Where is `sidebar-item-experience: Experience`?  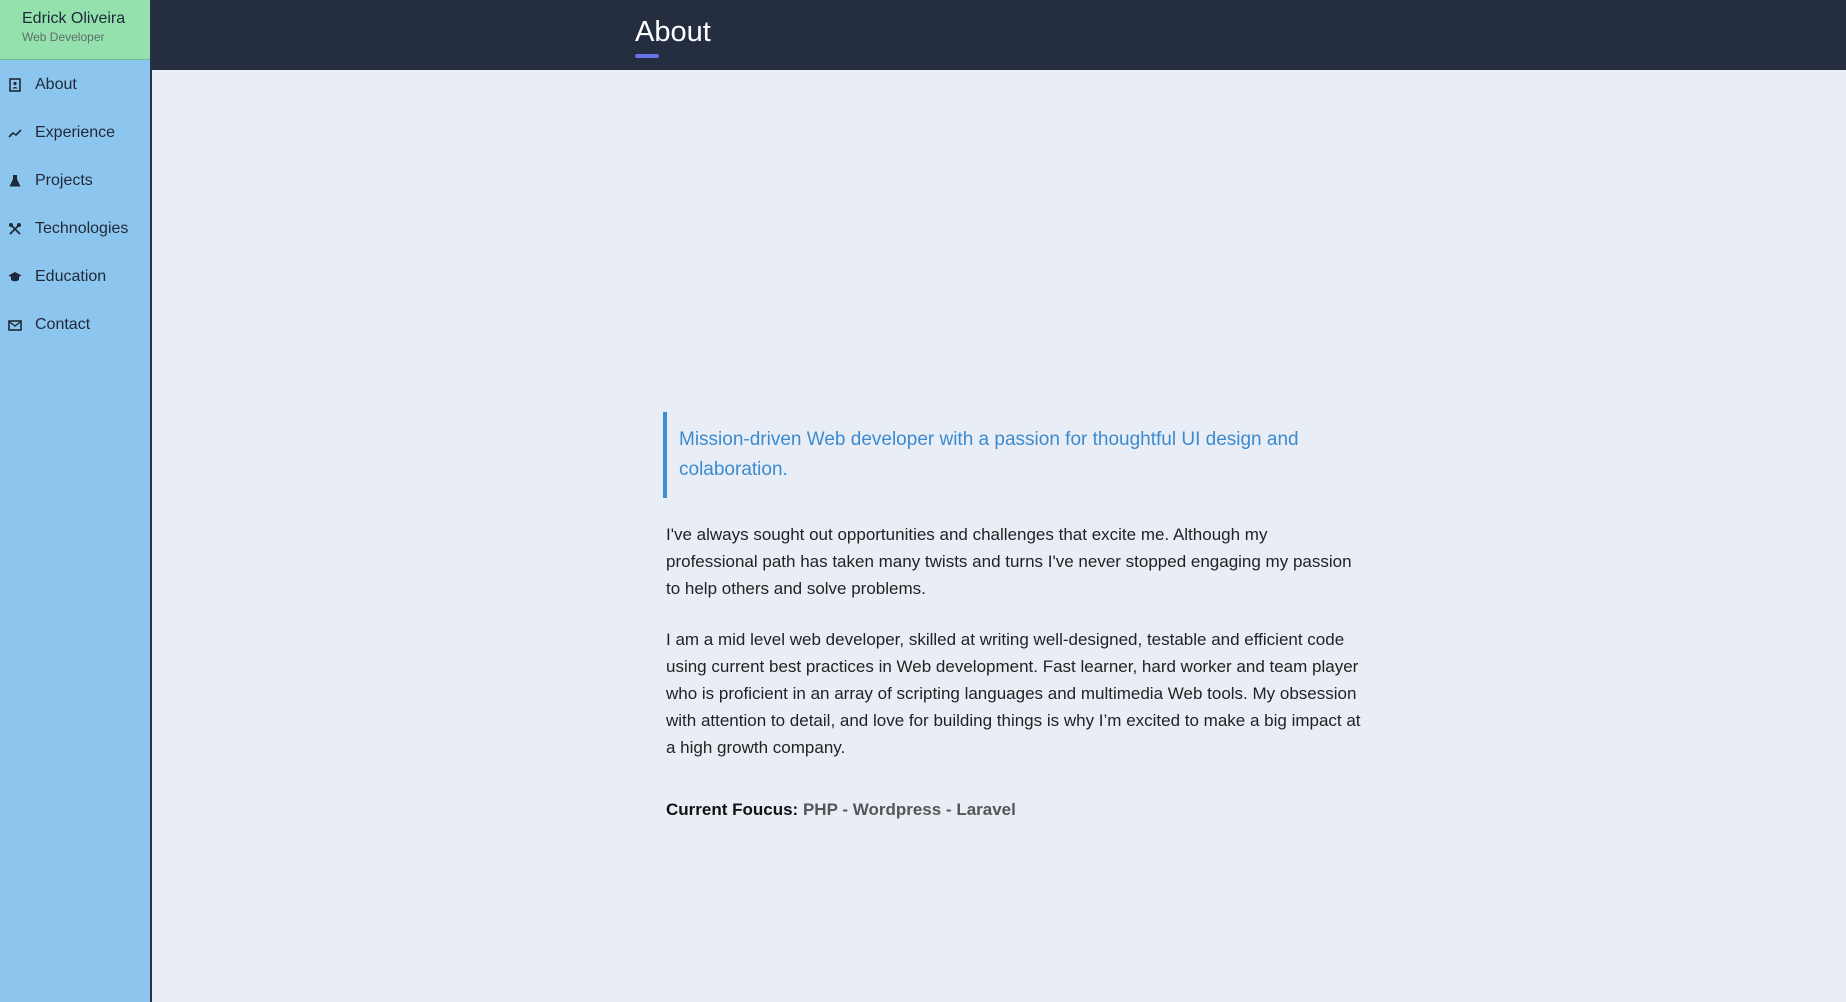 sidebar-item-experience: Experience is located at coordinates (75, 133).